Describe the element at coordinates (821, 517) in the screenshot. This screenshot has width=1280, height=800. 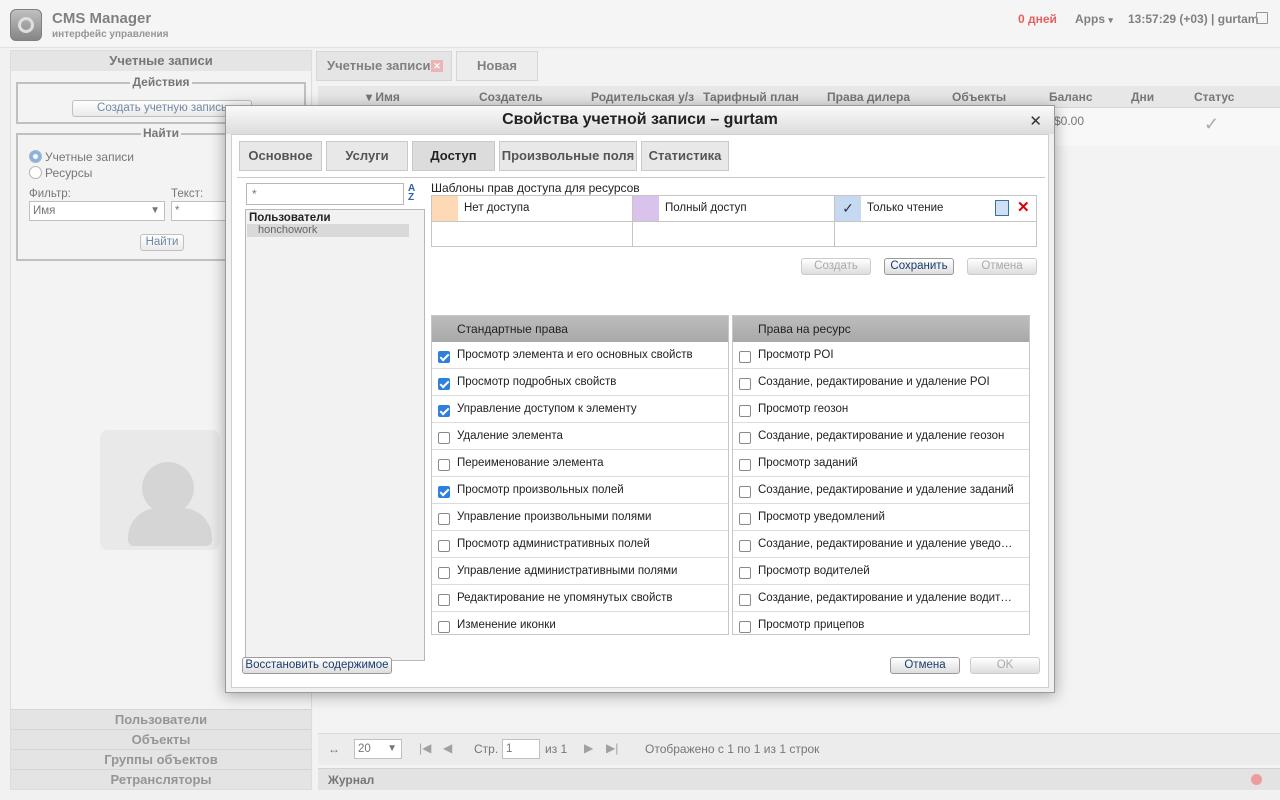
I see `permission-label: Просмотр уведомлений` at that location.